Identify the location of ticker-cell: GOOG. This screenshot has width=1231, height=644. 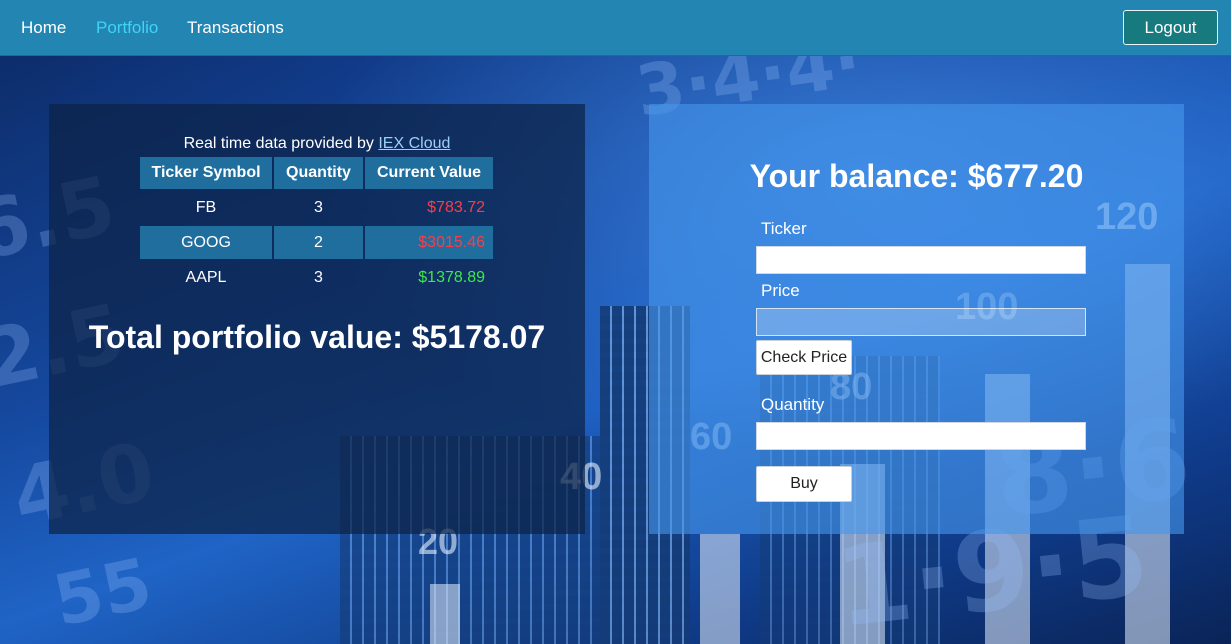
(206, 242).